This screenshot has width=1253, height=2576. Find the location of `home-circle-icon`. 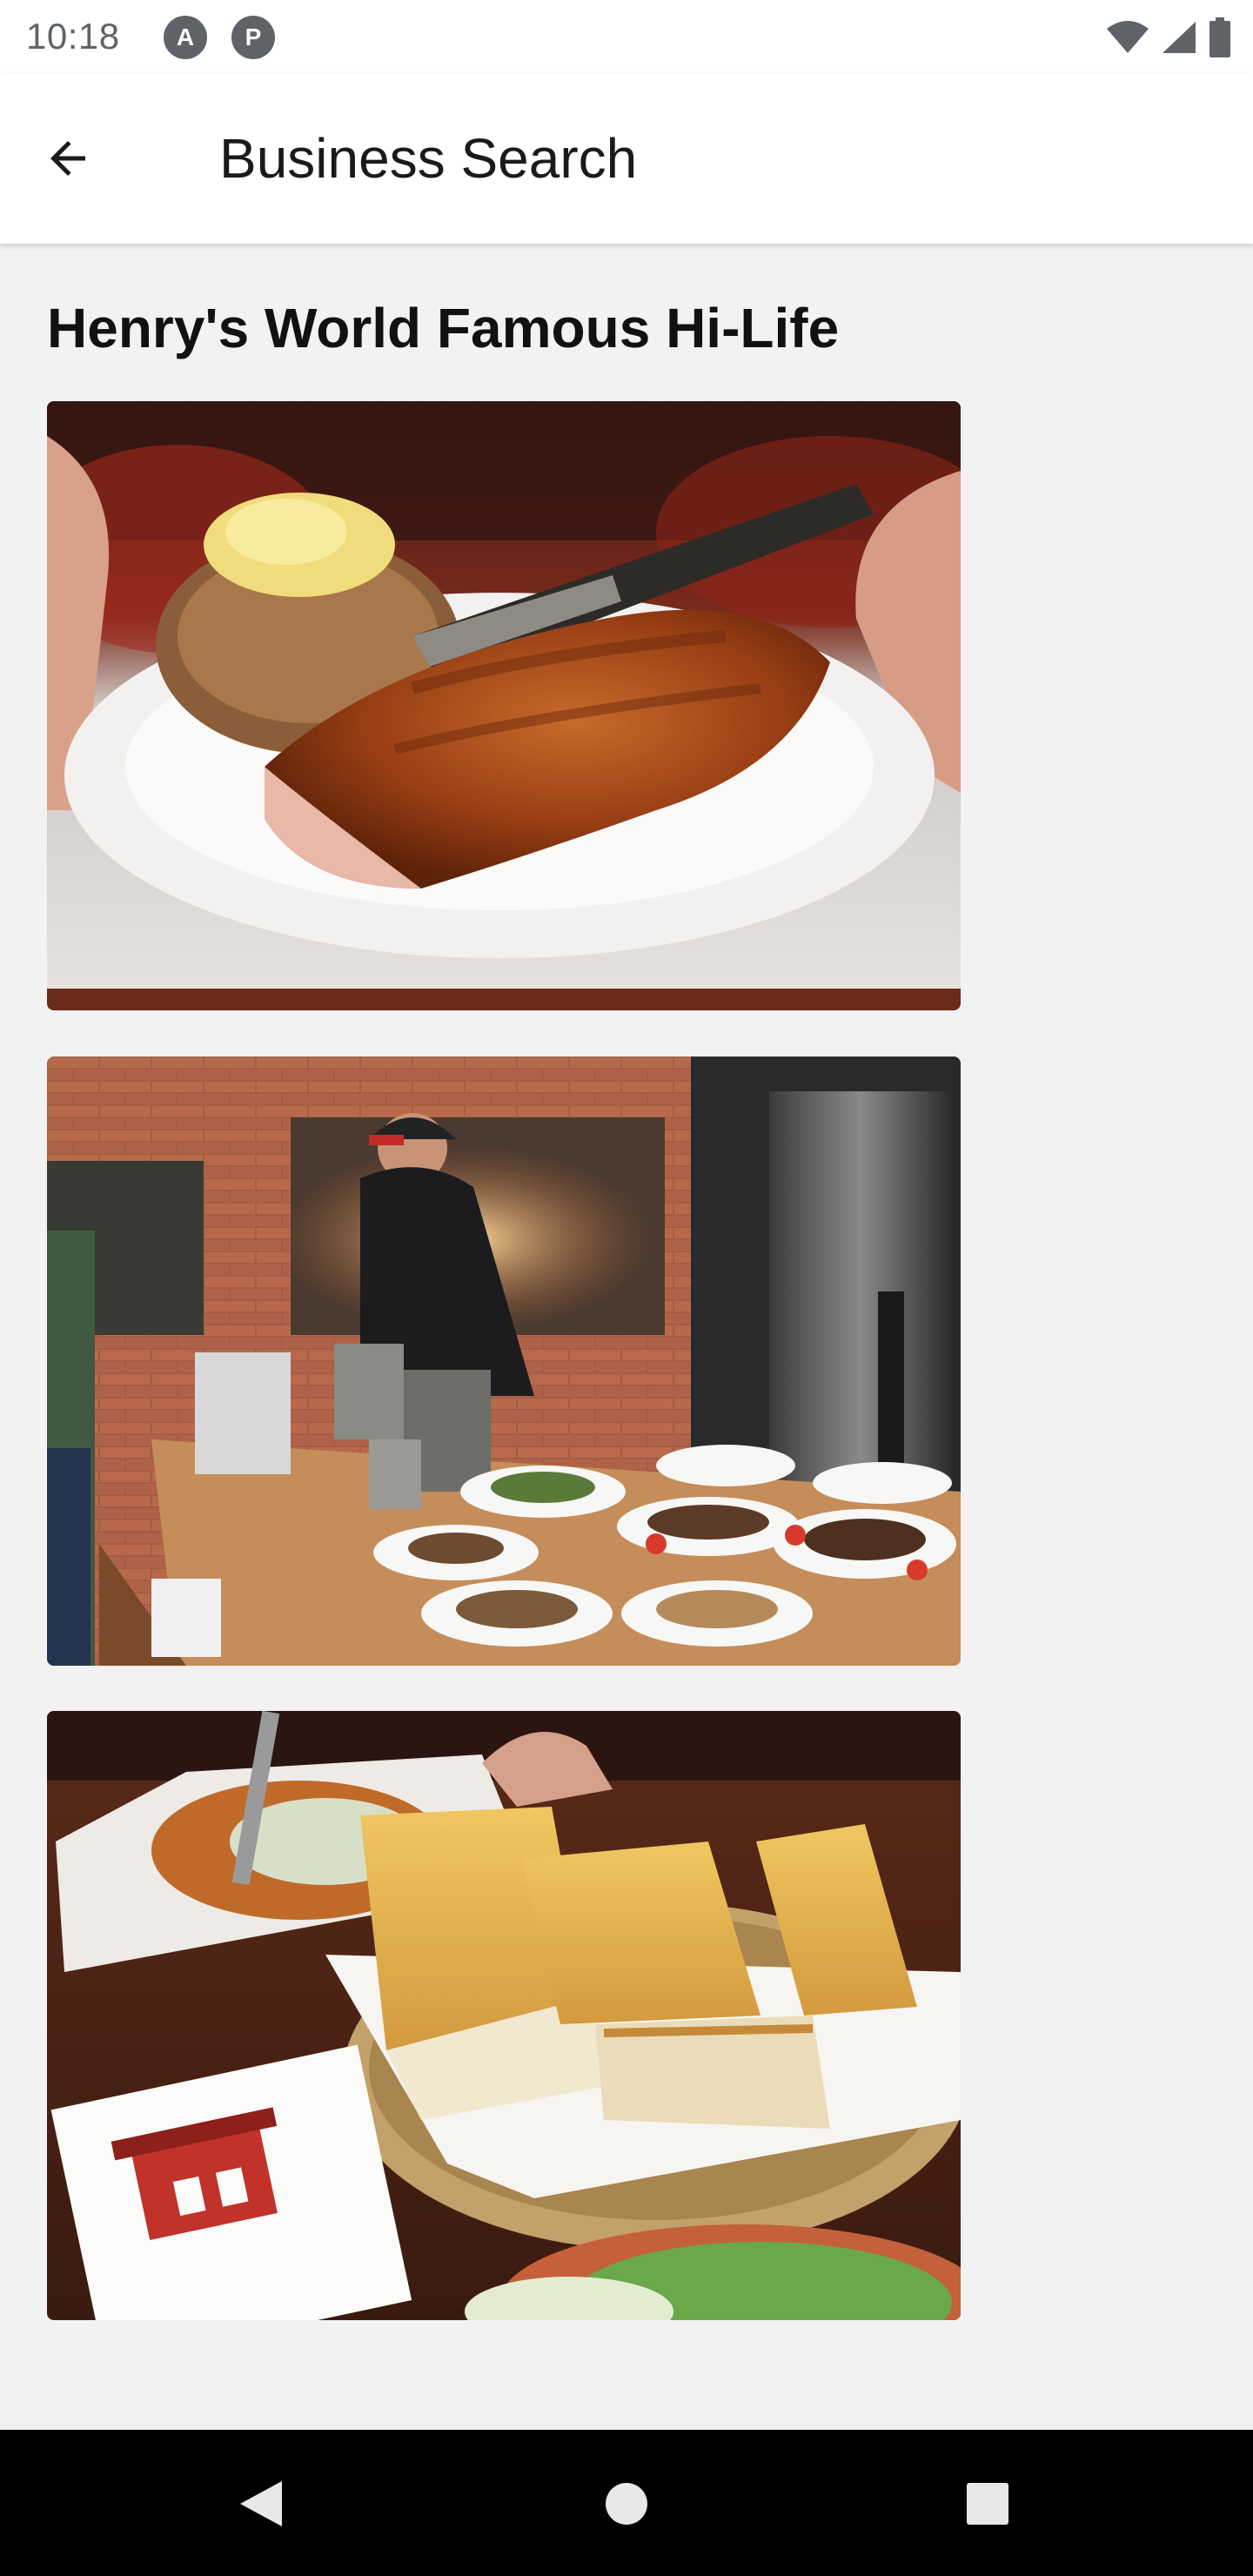

home-circle-icon is located at coordinates (626, 2504).